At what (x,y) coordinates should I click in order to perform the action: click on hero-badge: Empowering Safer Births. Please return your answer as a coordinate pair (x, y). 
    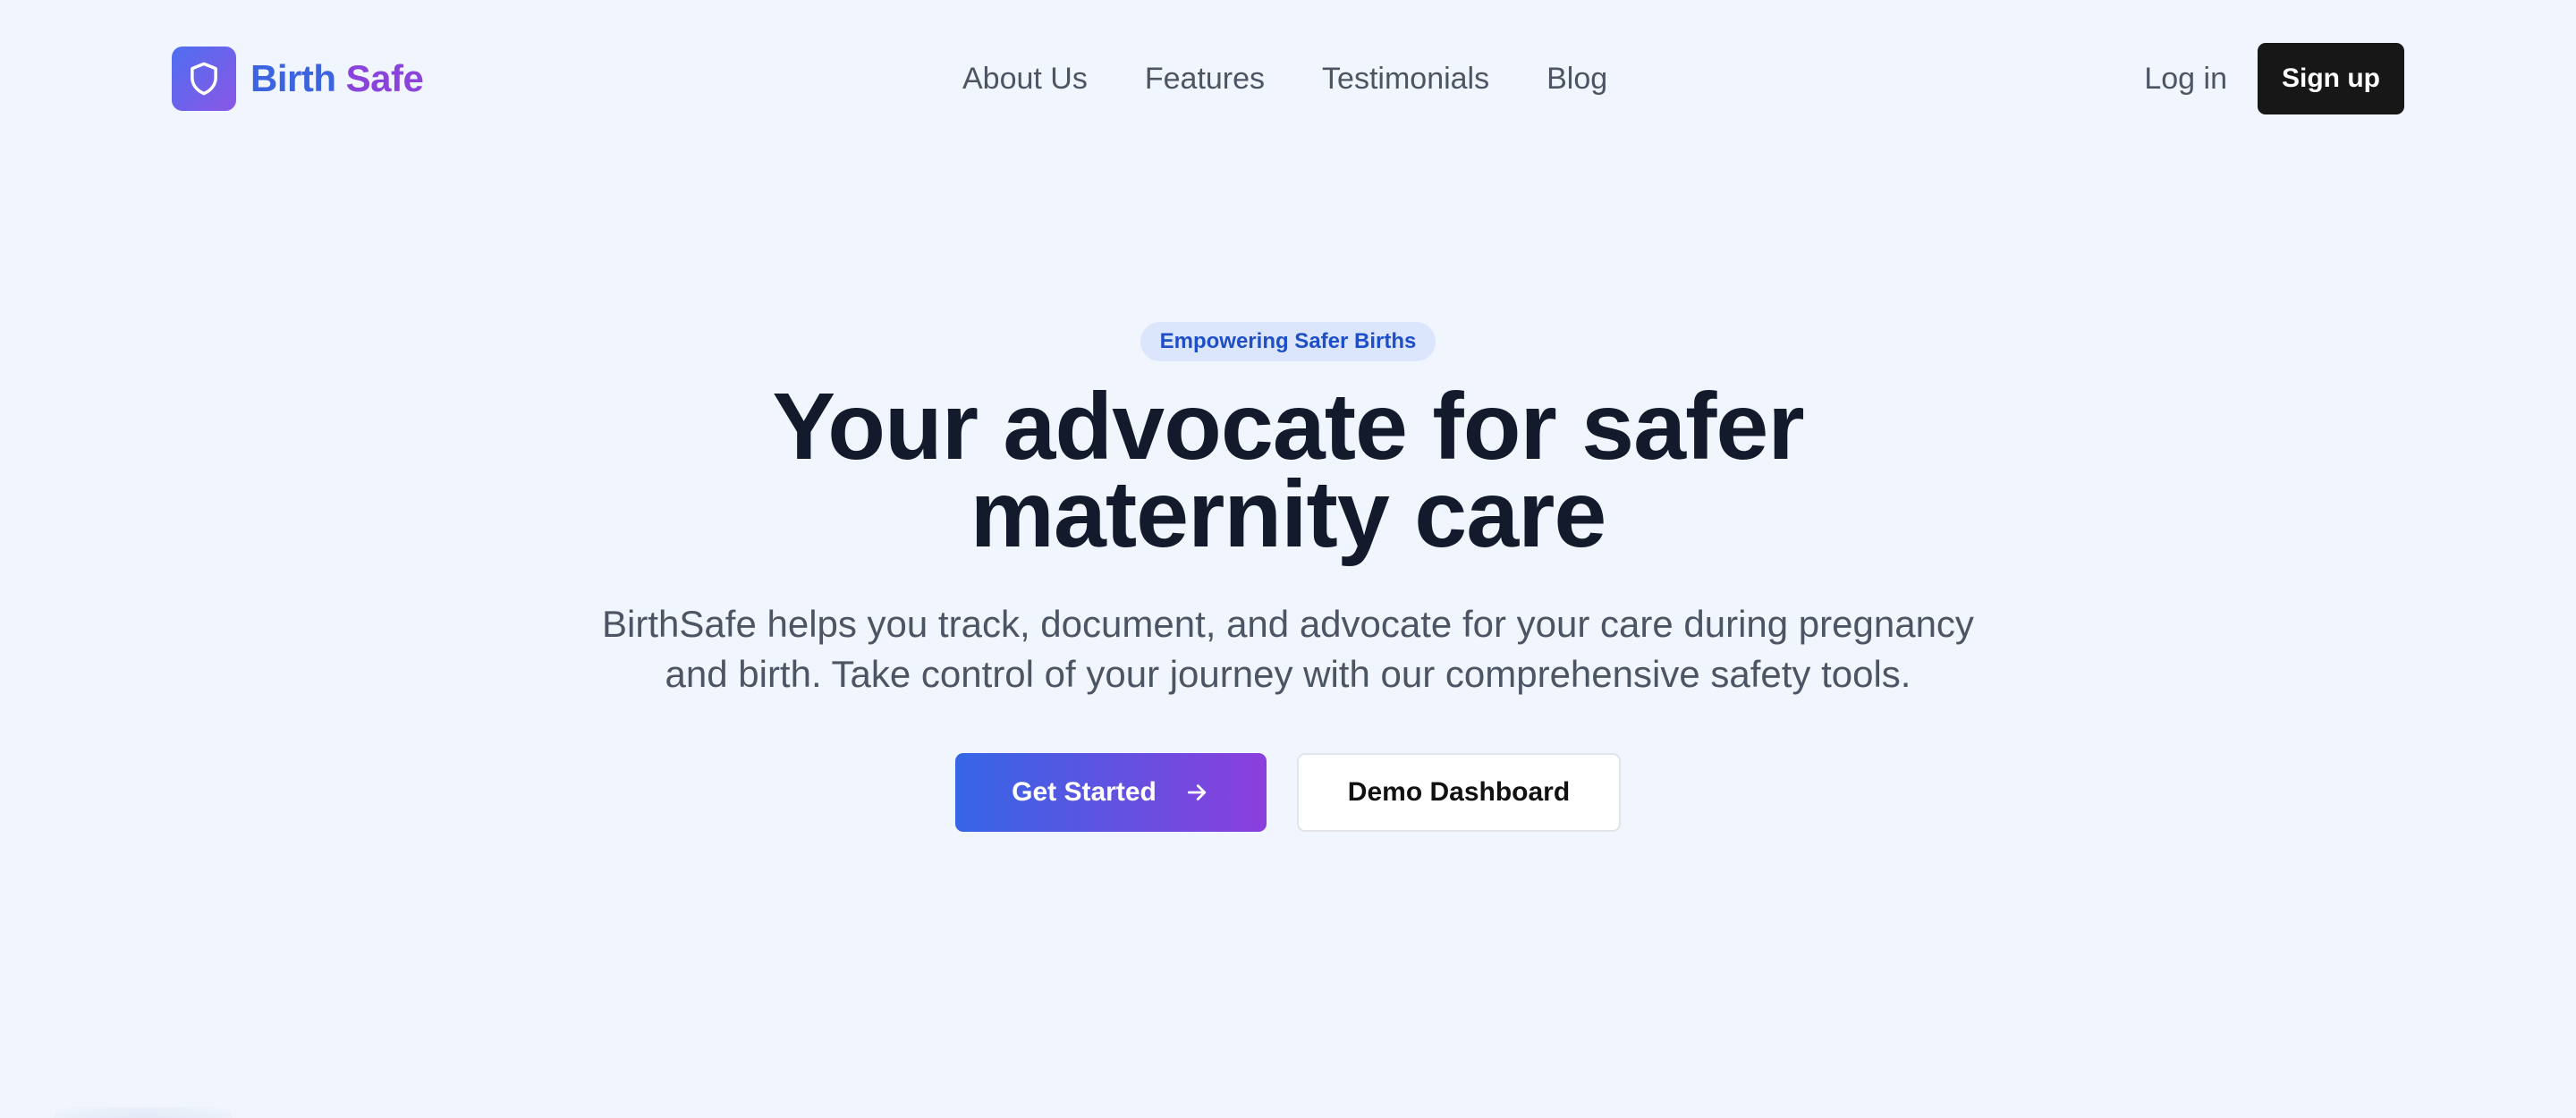
    Looking at the image, I should click on (1288, 341).